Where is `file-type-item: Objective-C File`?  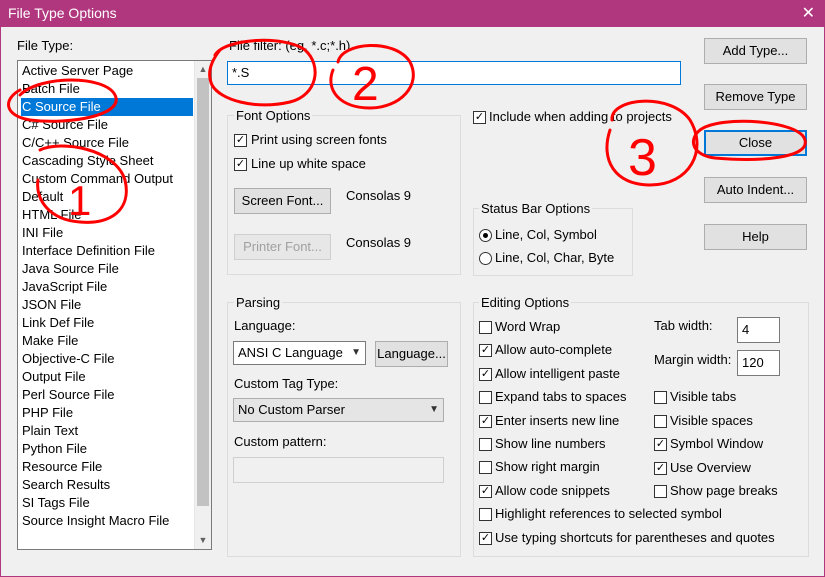
file-type-item: Objective-C File is located at coordinates (107, 359).